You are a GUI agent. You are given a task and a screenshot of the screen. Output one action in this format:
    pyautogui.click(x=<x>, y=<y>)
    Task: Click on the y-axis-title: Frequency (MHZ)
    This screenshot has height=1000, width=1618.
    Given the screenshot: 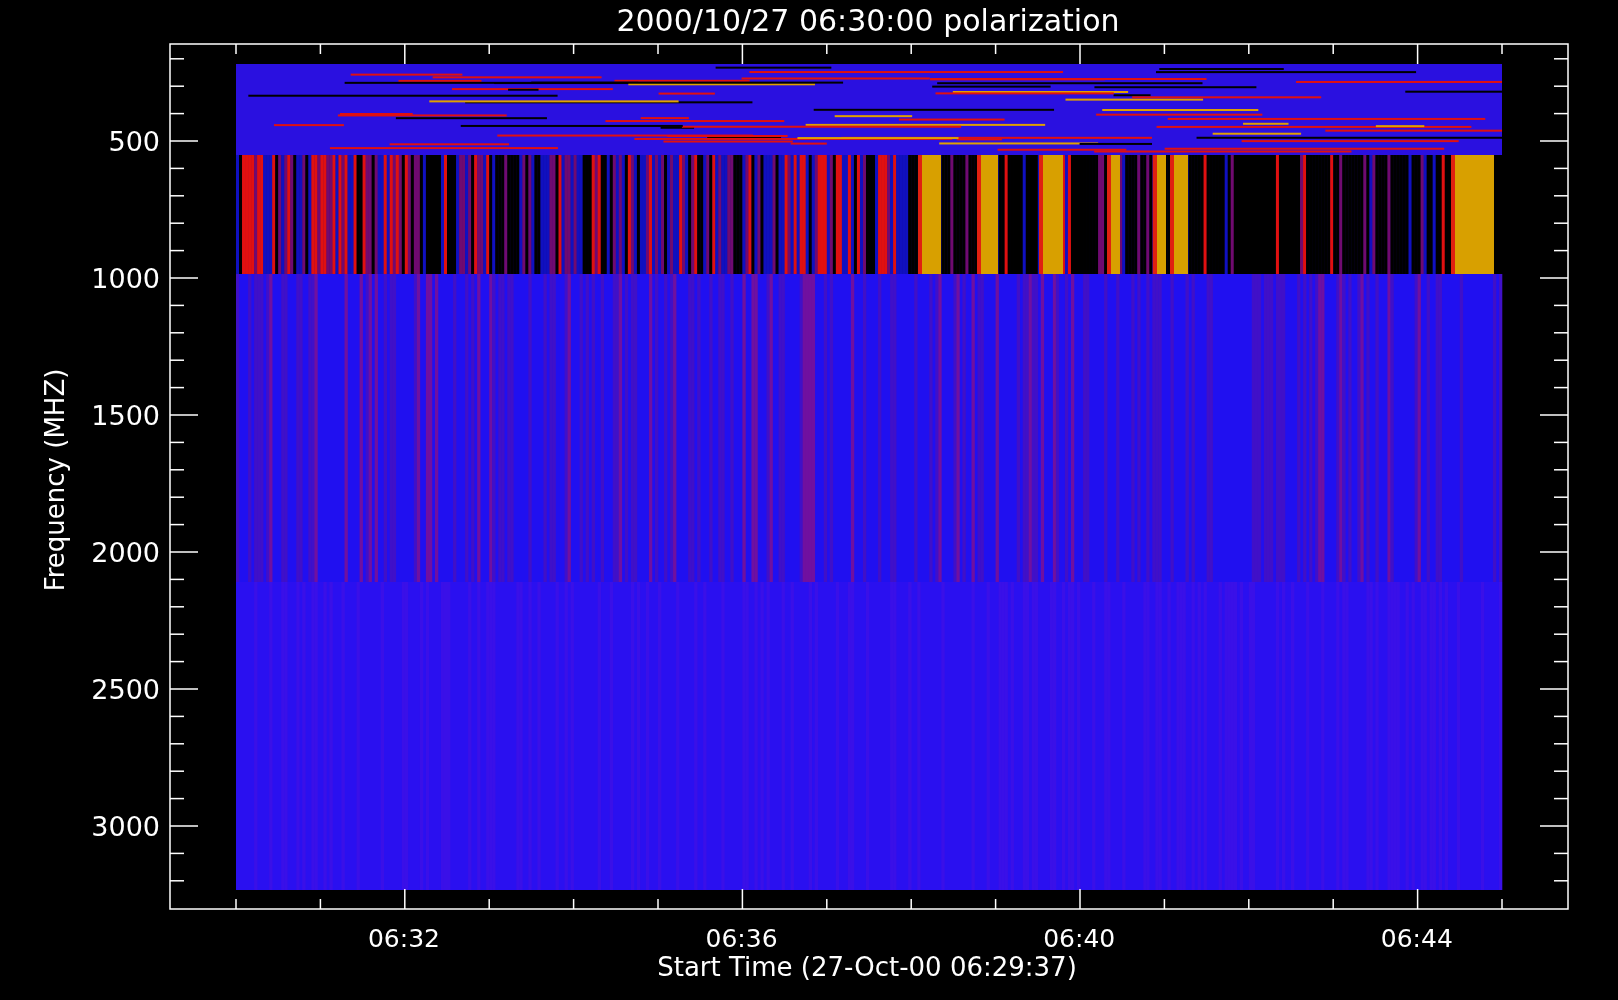 What is the action you would take?
    pyautogui.click(x=55, y=480)
    